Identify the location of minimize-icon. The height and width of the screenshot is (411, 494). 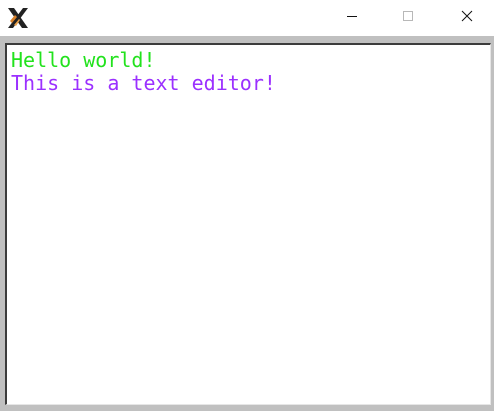
(352, 18).